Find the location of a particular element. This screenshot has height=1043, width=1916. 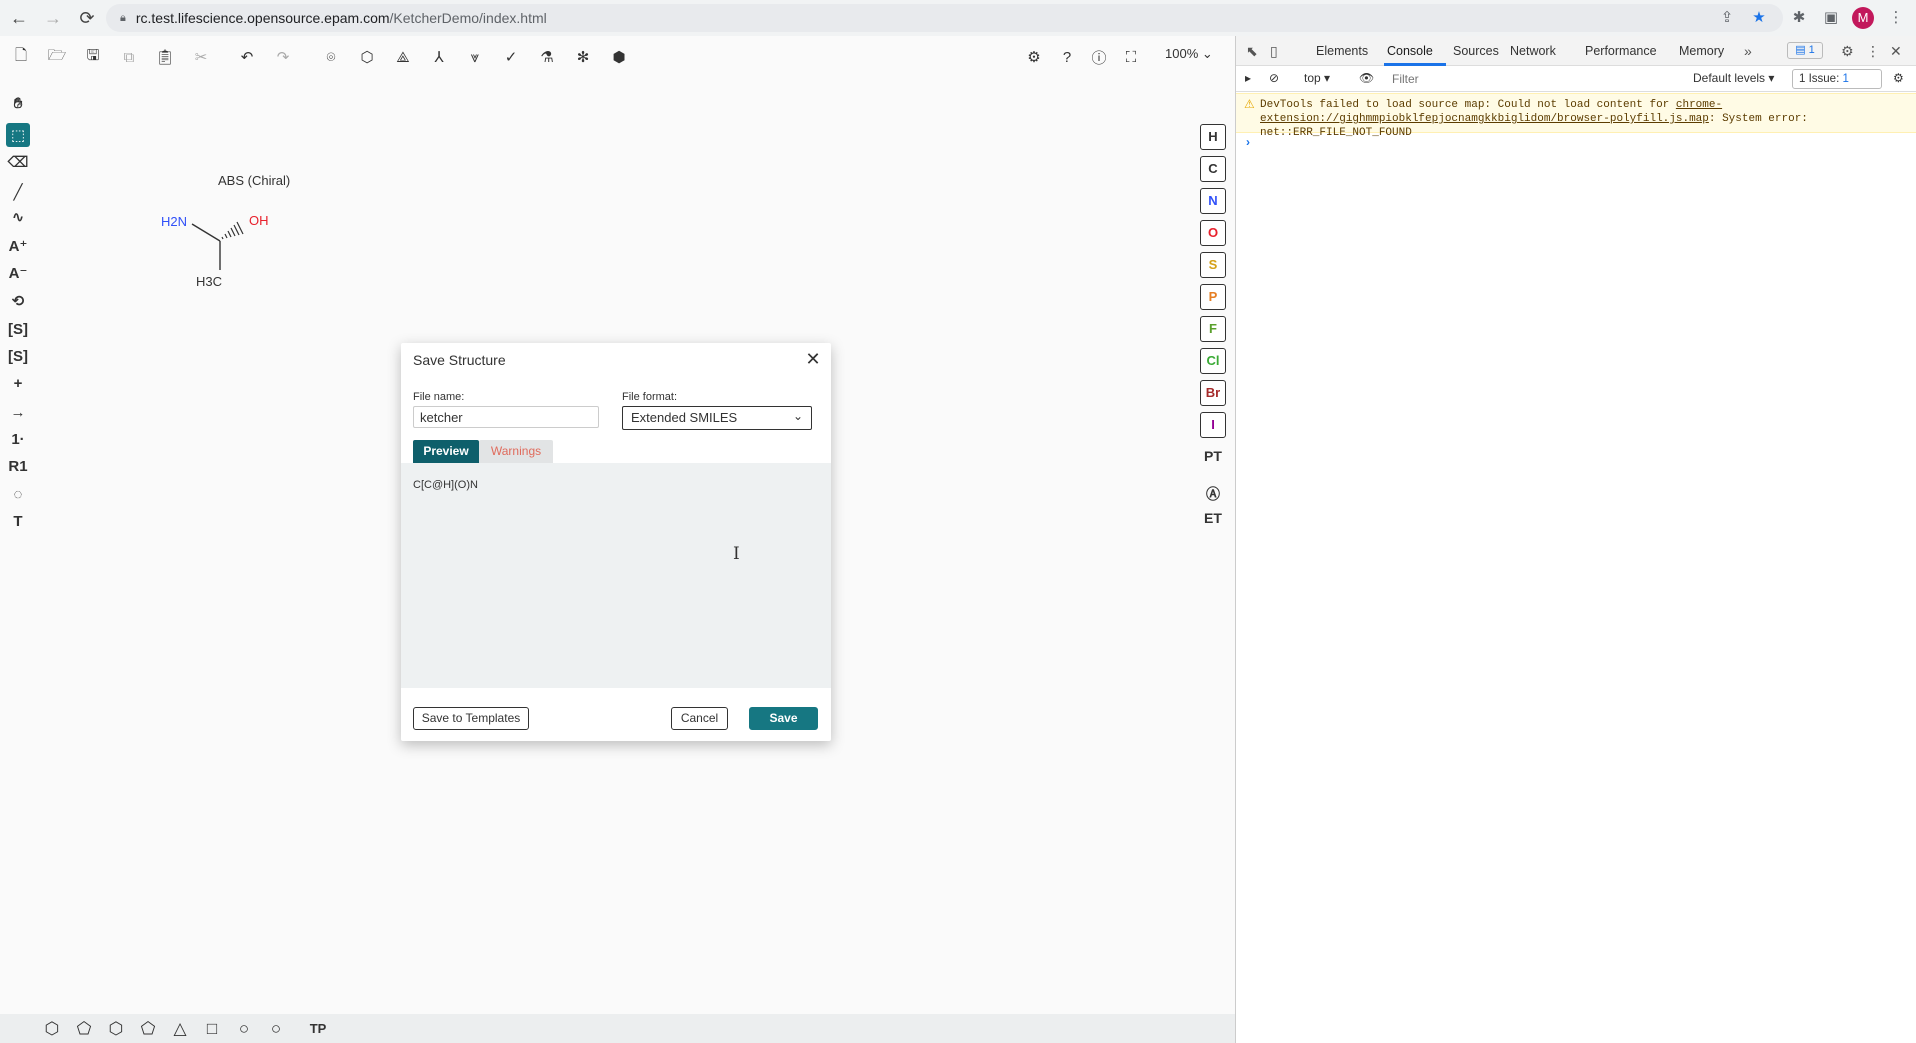

extended-table-button: ET is located at coordinates (1213, 518).